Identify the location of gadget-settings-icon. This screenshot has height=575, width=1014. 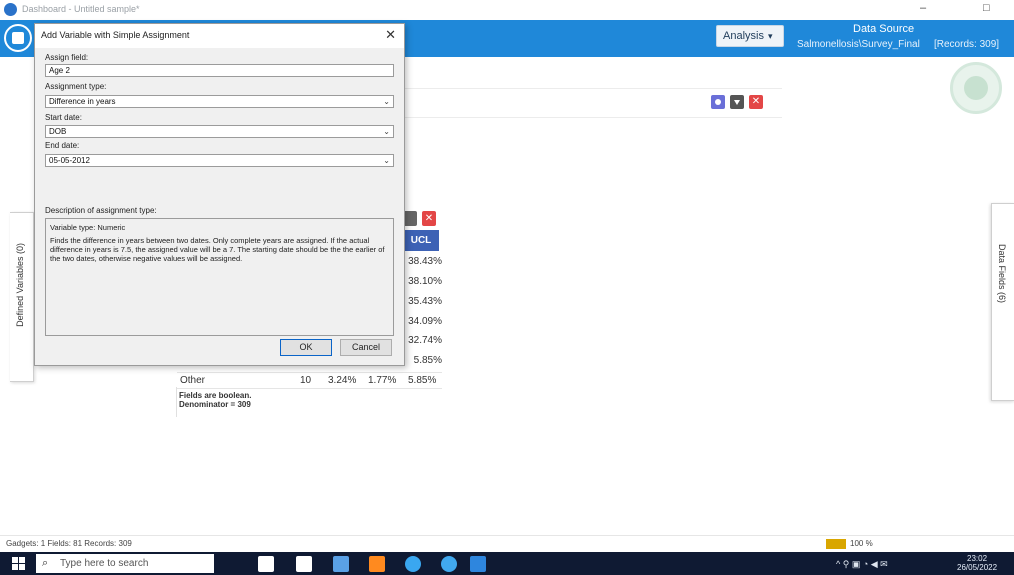
(718, 102).